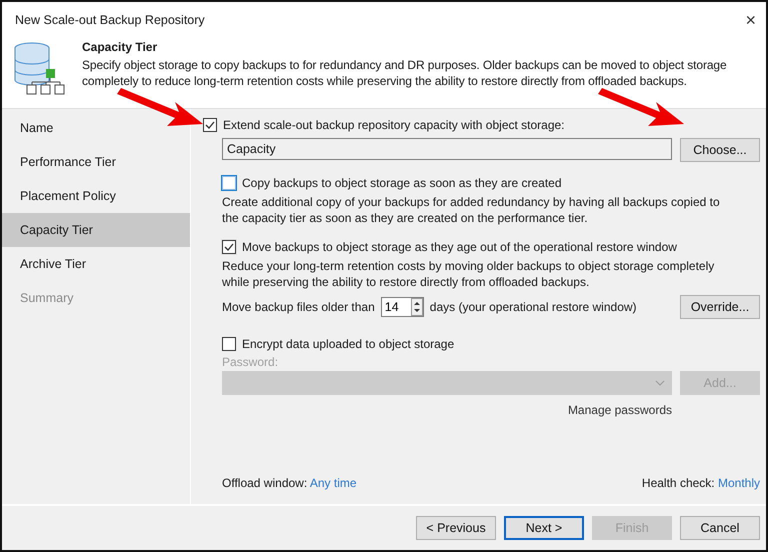 This screenshot has height=552, width=768. I want to click on chevron-down-icon, so click(660, 383).